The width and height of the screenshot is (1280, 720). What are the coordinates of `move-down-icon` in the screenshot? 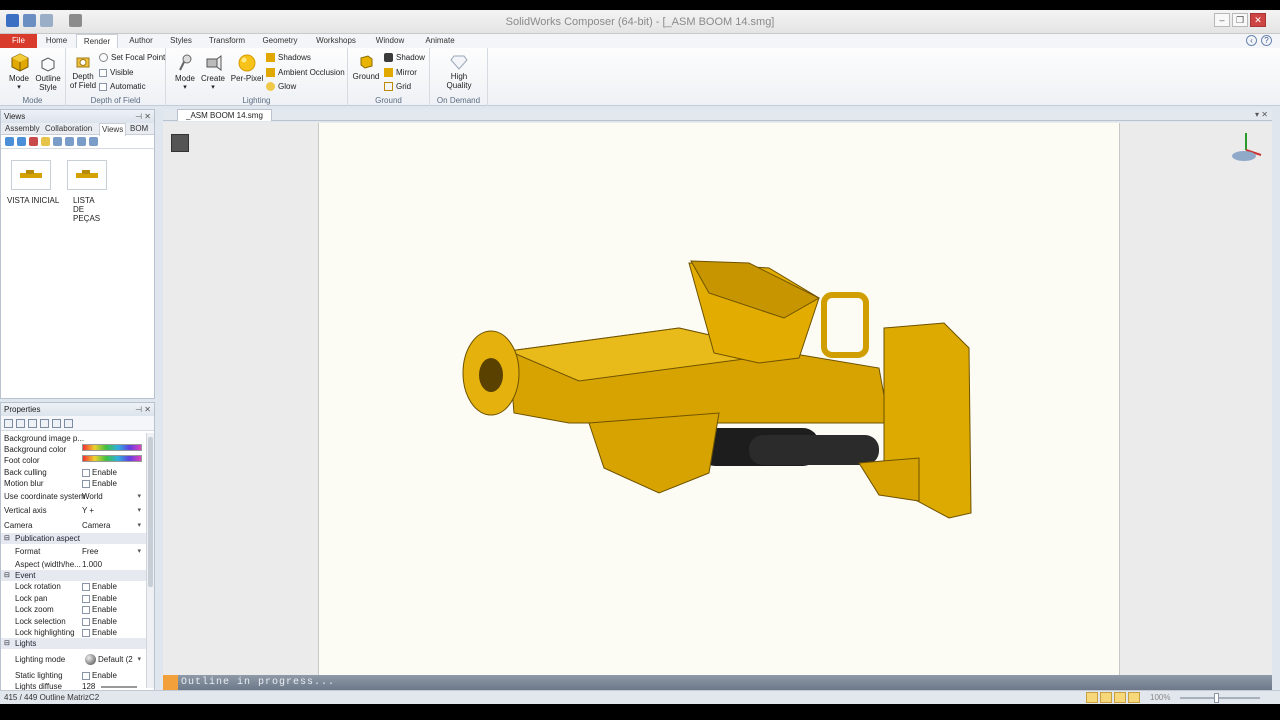 It's located at (69, 141).